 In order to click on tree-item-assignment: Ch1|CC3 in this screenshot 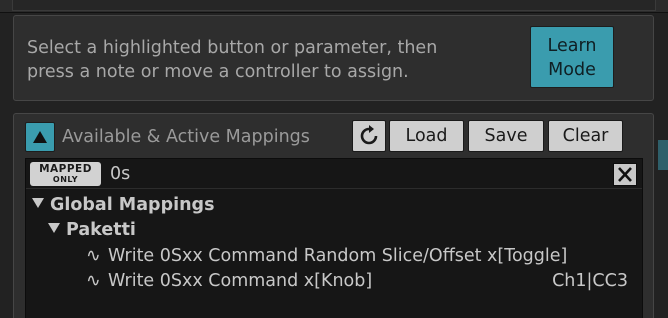, I will do `click(590, 281)`.